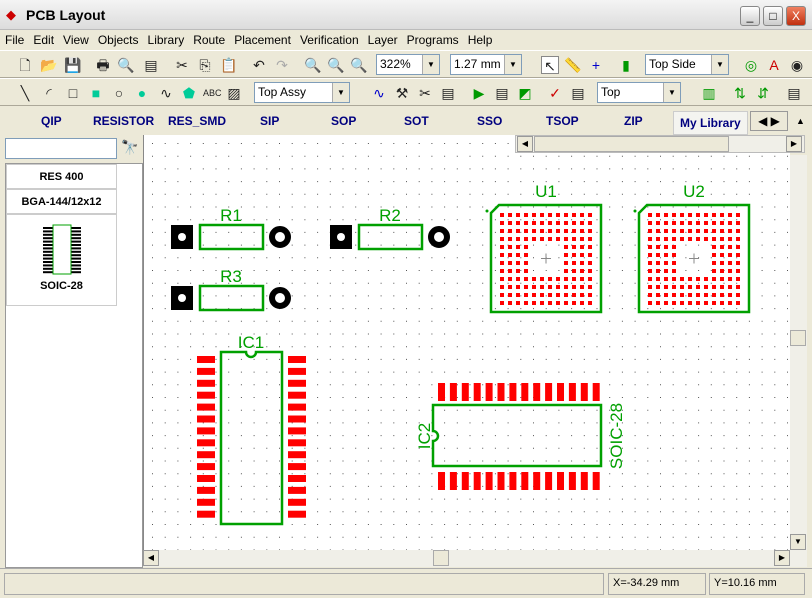 This screenshot has height=598, width=812. I want to click on menu-edit: Edit, so click(43, 38).